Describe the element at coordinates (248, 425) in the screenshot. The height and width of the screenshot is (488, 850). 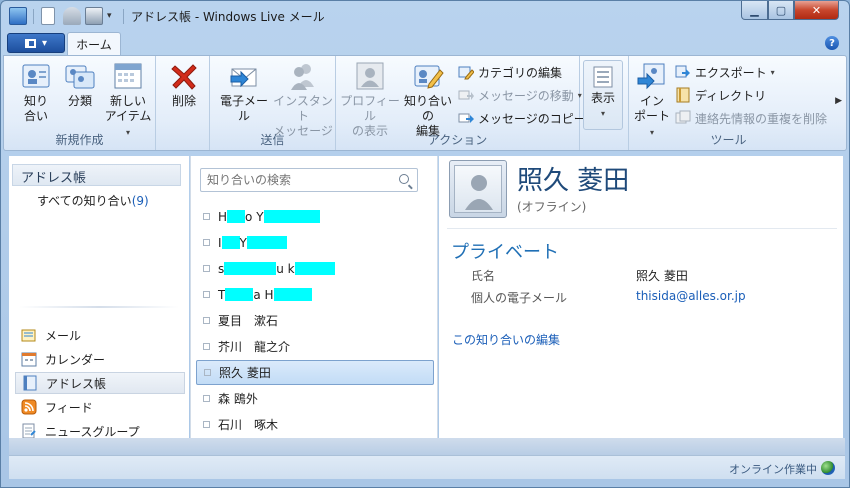
I see `contact-name: 石川 啄木` at that location.